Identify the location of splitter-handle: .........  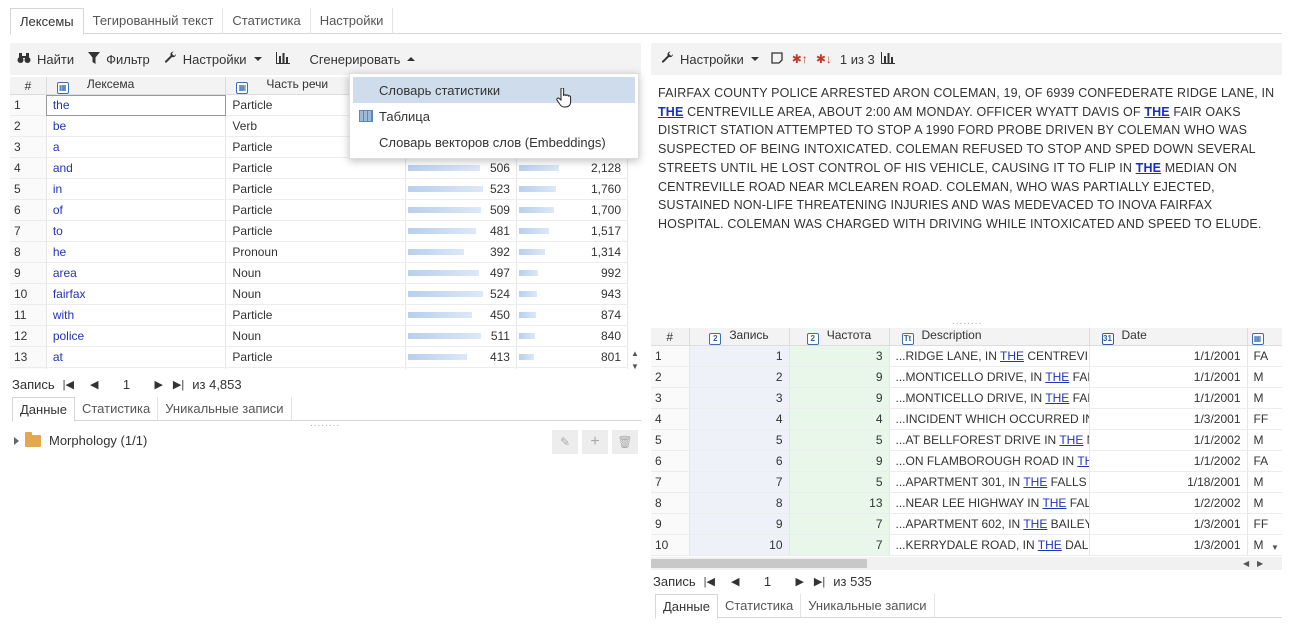
(967, 321).